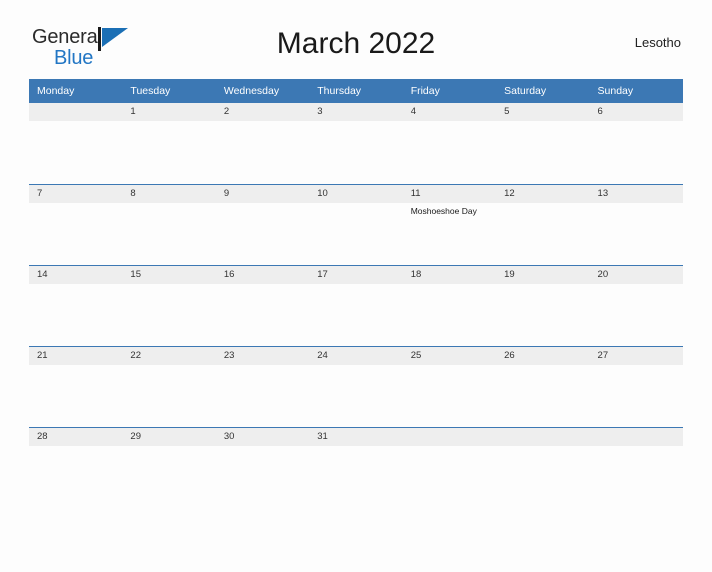 The image size is (712, 572). What do you see at coordinates (356, 112) in the screenshot?
I see `day-number: 3` at bounding box center [356, 112].